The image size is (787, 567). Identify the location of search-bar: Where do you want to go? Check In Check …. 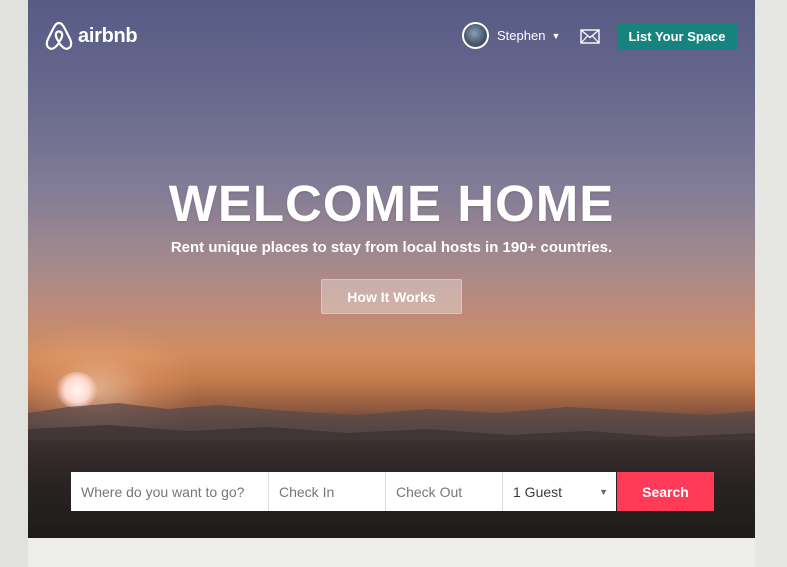
(392, 491).